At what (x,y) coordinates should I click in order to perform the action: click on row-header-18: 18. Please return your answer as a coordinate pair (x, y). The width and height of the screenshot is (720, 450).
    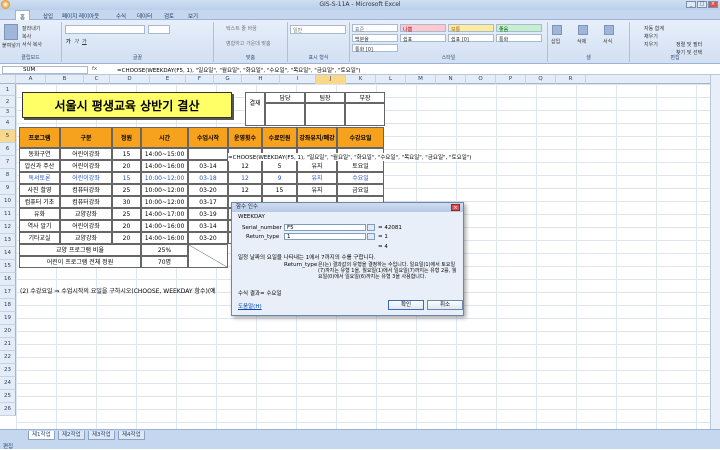
    Looking at the image, I should click on (8, 305).